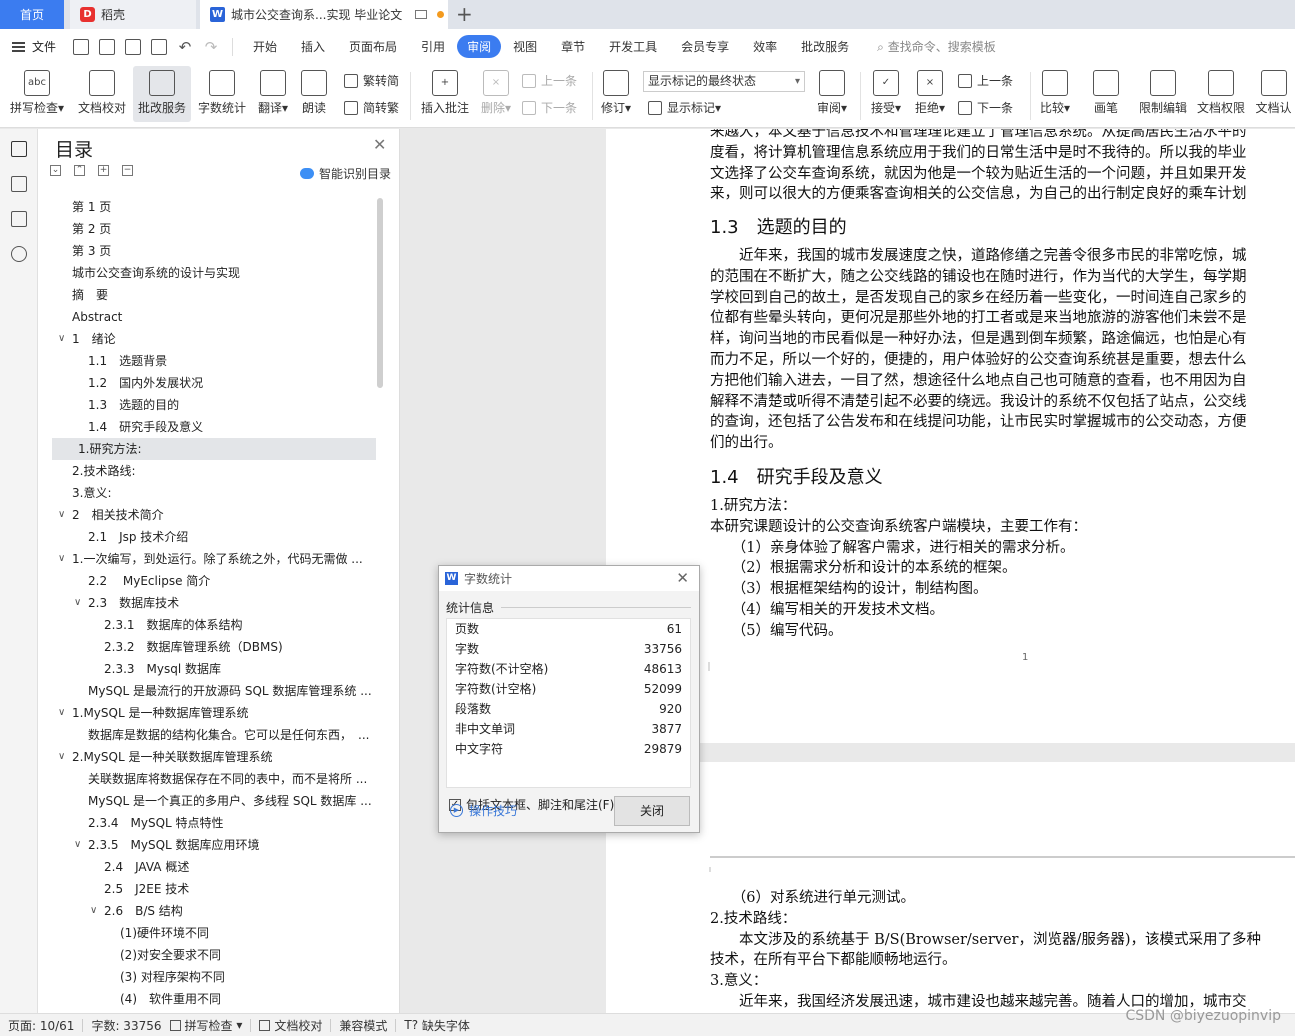 The height and width of the screenshot is (1036, 1295). I want to click on restrict-edit-button: 限制编辑, so click(1163, 94).